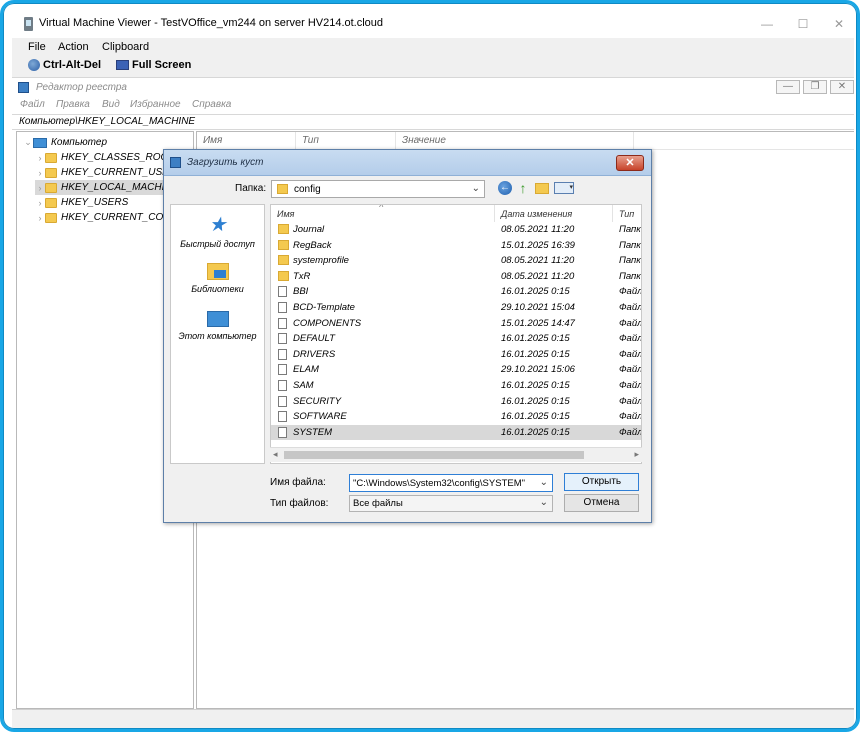 Image resolution: width=860 pixels, height=732 pixels. I want to click on file-row: DRIVERS 16.01.2025 0:15 Файл, so click(456, 354).